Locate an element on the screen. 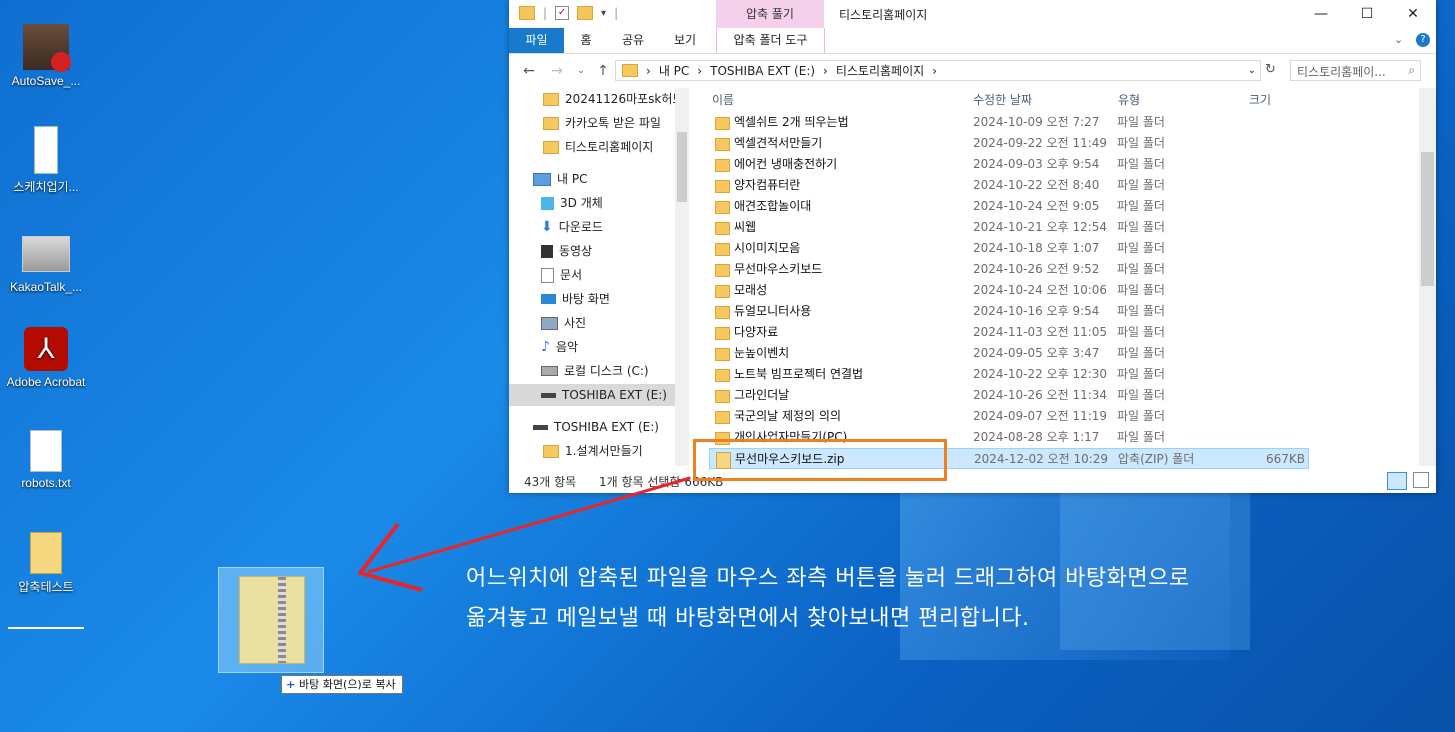 The width and height of the screenshot is (1455, 732). file-row: 듀얼모니터사용 2024-10-16 오후 9:54 파일 폴더 is located at coordinates (1009, 311).